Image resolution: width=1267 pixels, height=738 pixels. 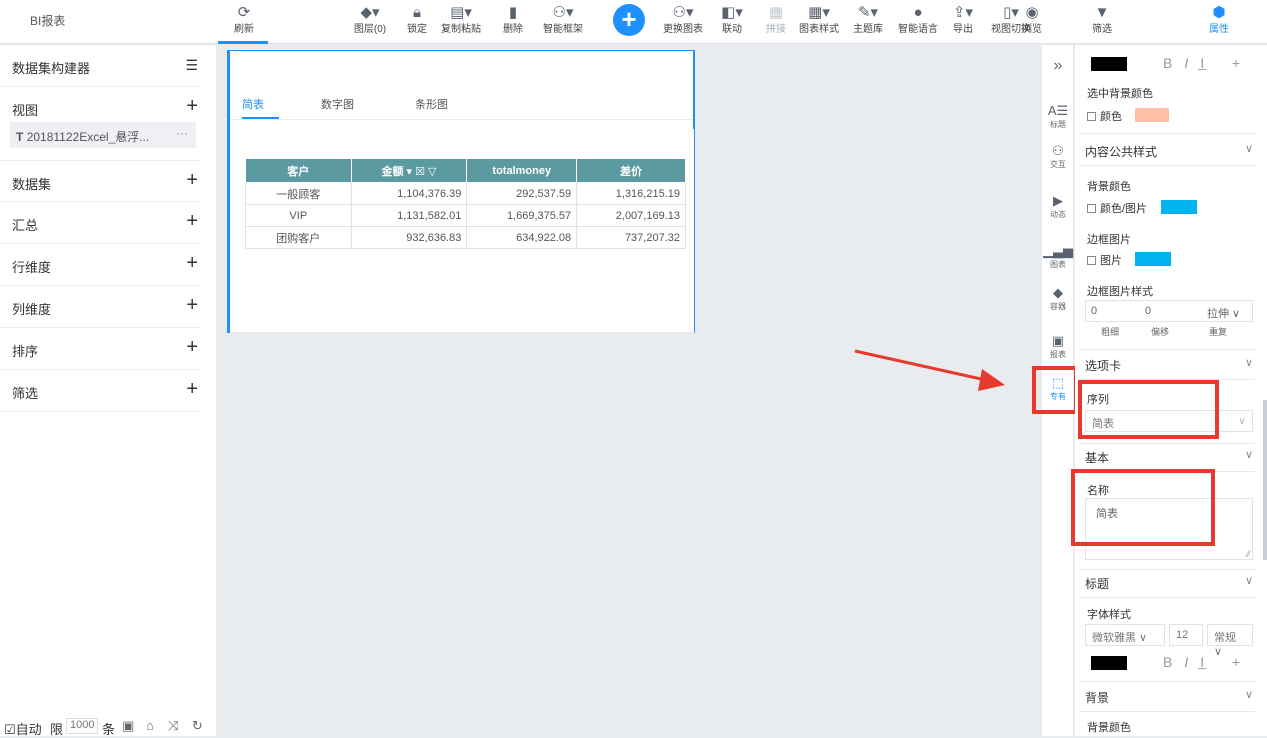 I want to click on category-label: 图表, so click(x=1058, y=264).